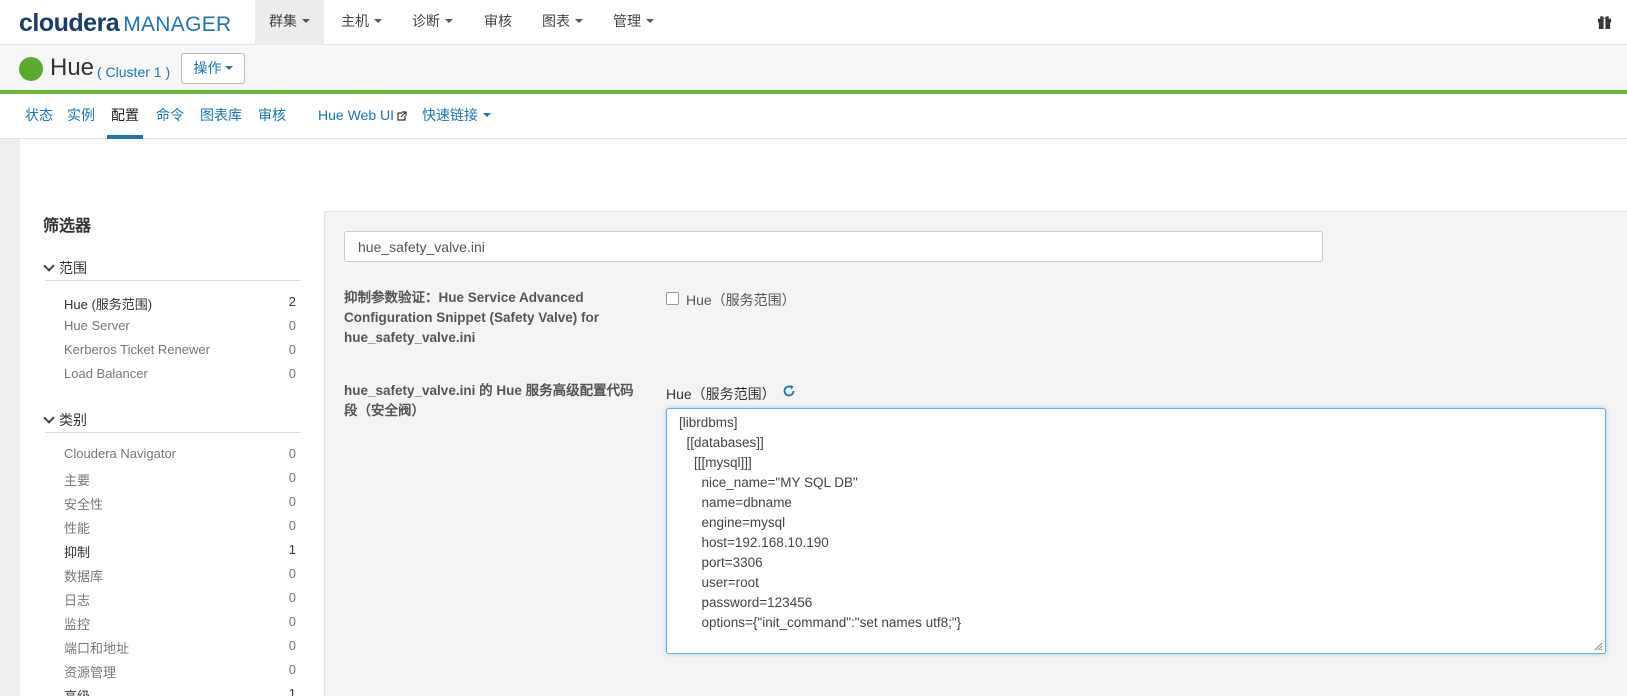 The width and height of the screenshot is (1627, 696). What do you see at coordinates (1598, 646) in the screenshot?
I see `resize-handle-icon` at bounding box center [1598, 646].